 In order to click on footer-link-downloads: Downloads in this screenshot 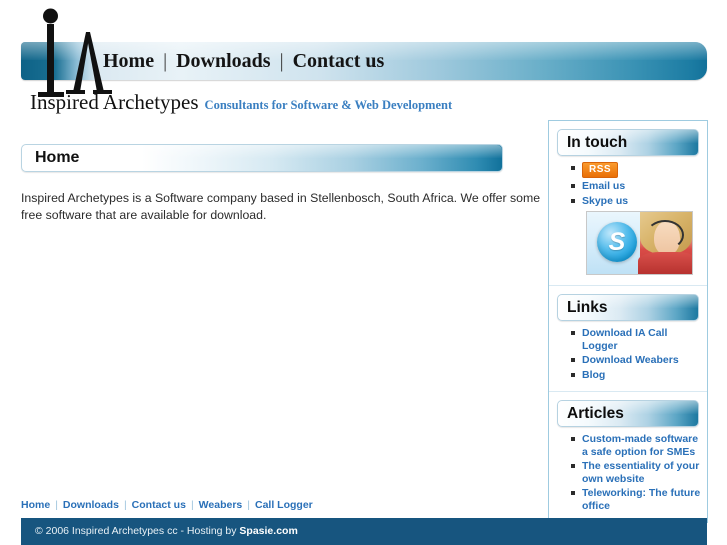, I will do `click(91, 505)`.